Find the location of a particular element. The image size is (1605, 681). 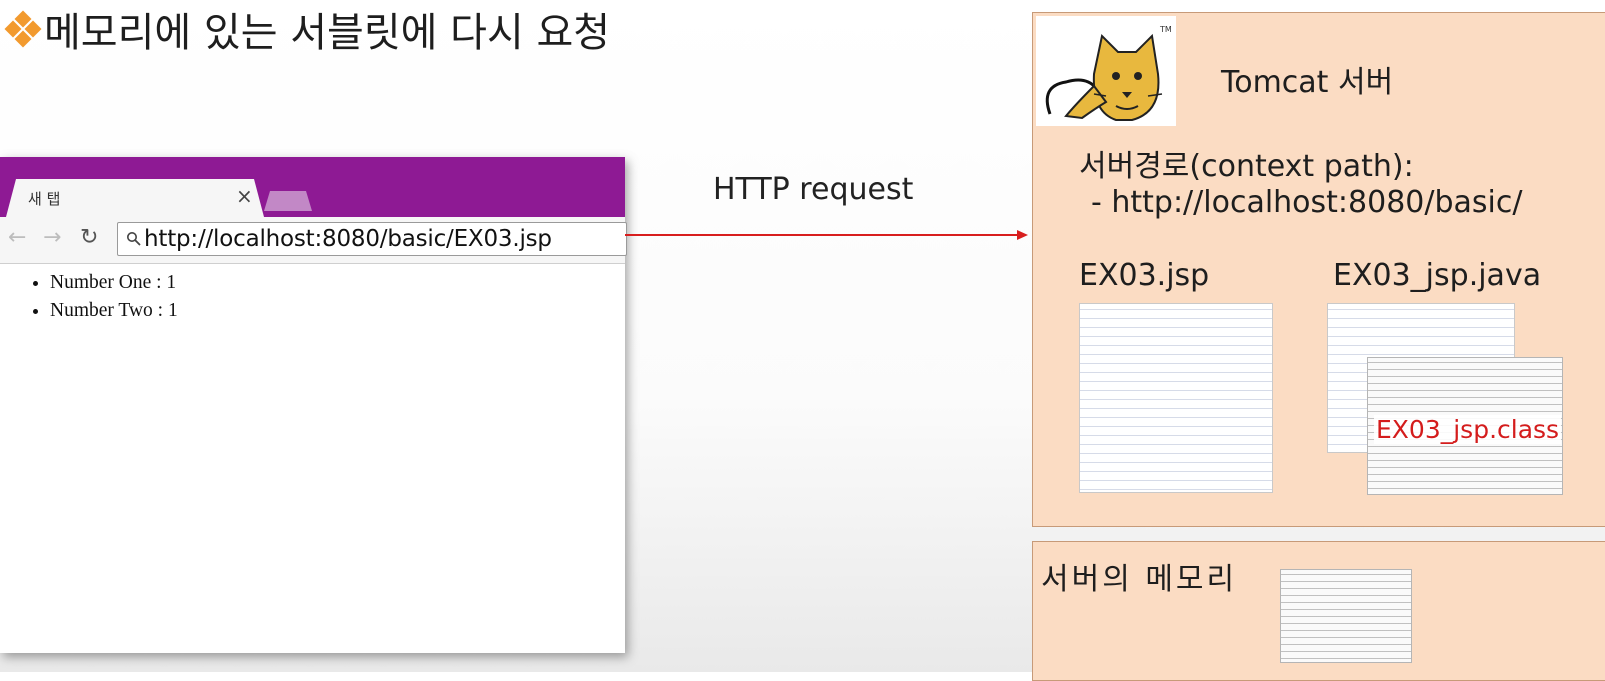

trademark-text: TM is located at coordinates (1165, 29).